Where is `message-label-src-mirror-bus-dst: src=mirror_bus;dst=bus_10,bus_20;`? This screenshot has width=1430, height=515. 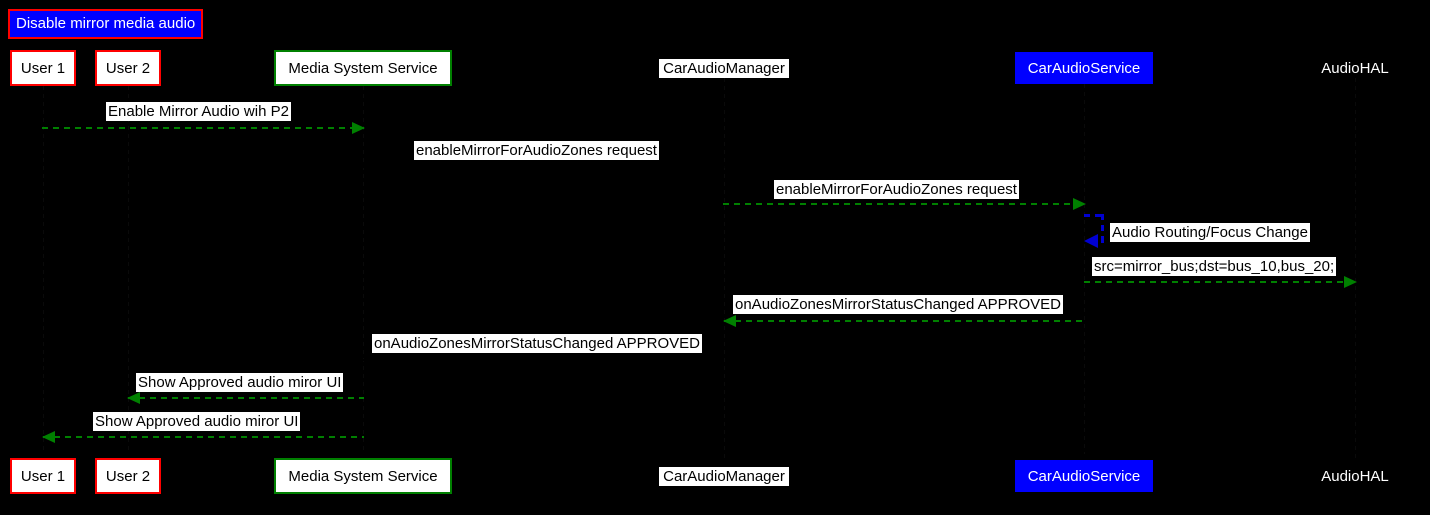 message-label-src-mirror-bus-dst: src=mirror_bus;dst=bus_10,bus_20; is located at coordinates (1214, 266).